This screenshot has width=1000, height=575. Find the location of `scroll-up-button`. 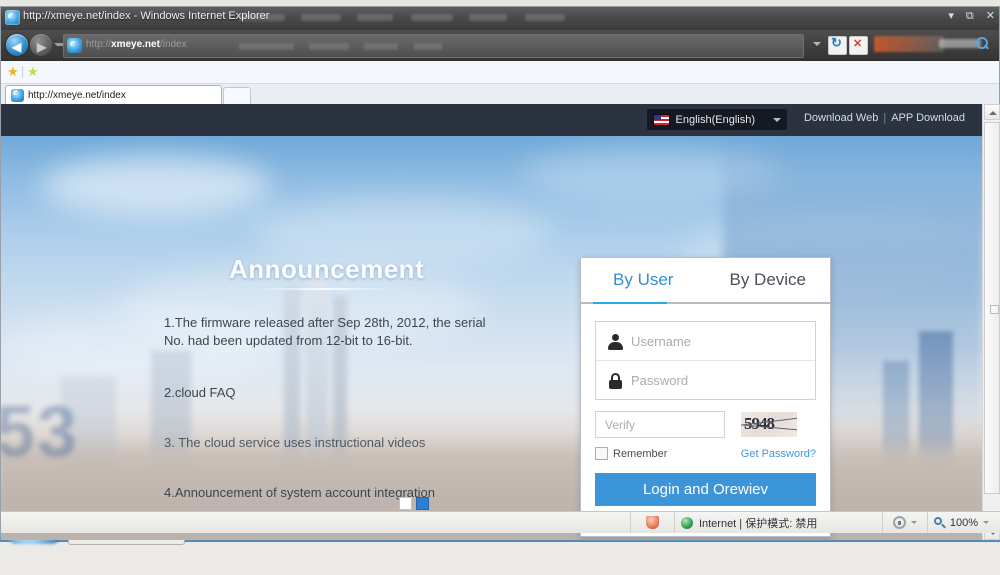

scroll-up-button is located at coordinates (992, 112).